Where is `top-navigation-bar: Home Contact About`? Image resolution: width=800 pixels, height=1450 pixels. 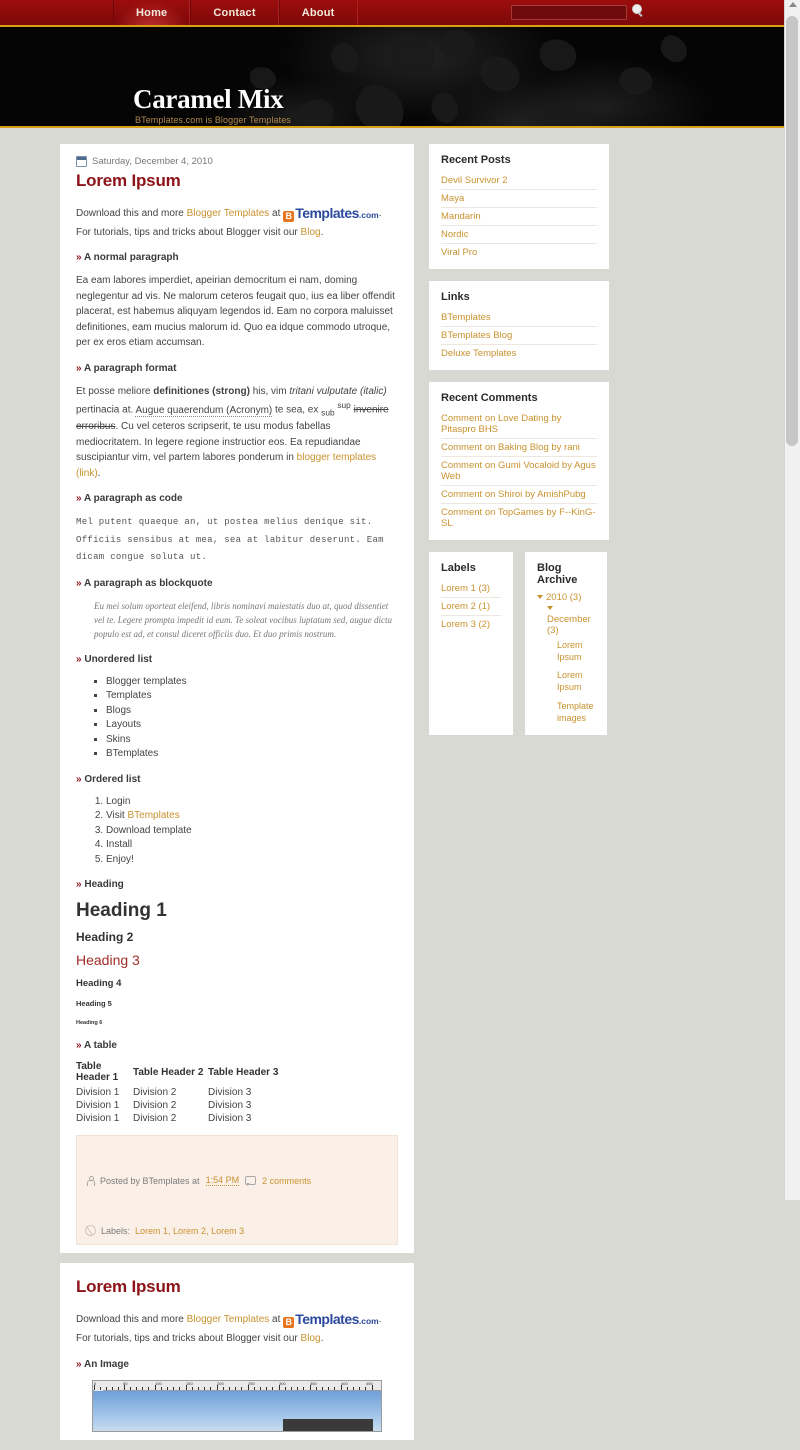
top-navigation-bar: Home Contact About is located at coordinates (400, 13).